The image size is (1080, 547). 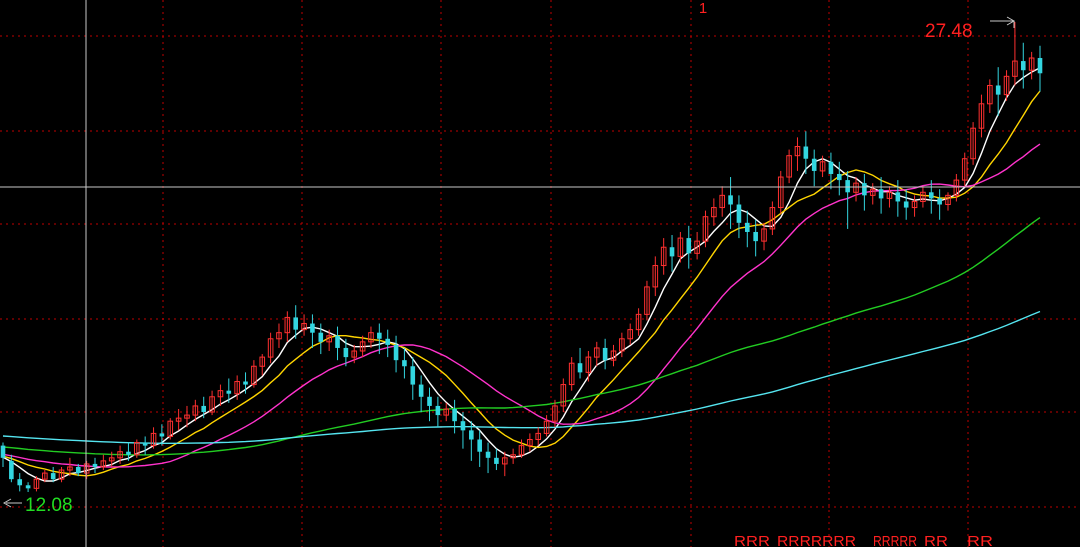 I want to click on max-price-label: 27.48, so click(x=949, y=31).